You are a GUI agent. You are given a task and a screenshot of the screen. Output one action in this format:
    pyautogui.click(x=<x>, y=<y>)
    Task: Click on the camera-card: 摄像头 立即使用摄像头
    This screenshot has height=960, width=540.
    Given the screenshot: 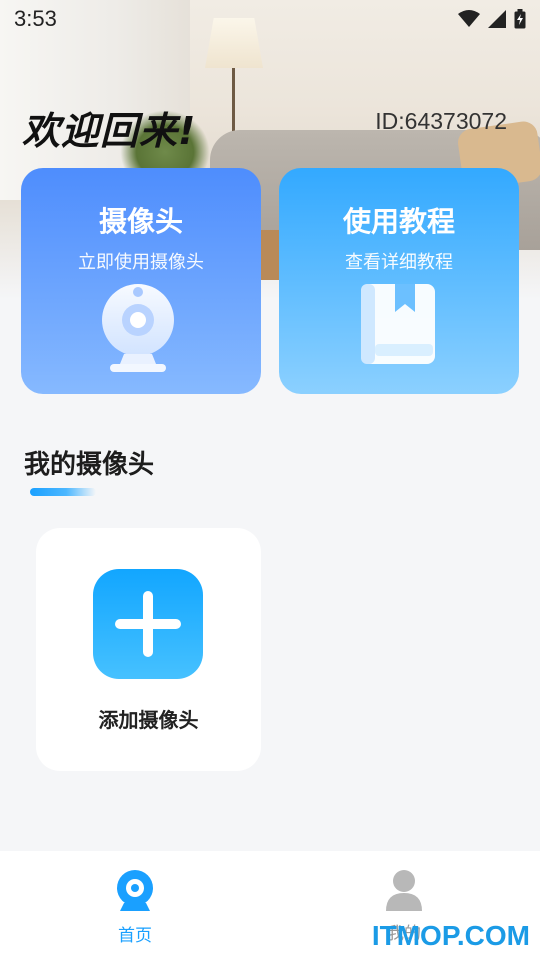 What is the action you would take?
    pyautogui.click(x=141, y=281)
    